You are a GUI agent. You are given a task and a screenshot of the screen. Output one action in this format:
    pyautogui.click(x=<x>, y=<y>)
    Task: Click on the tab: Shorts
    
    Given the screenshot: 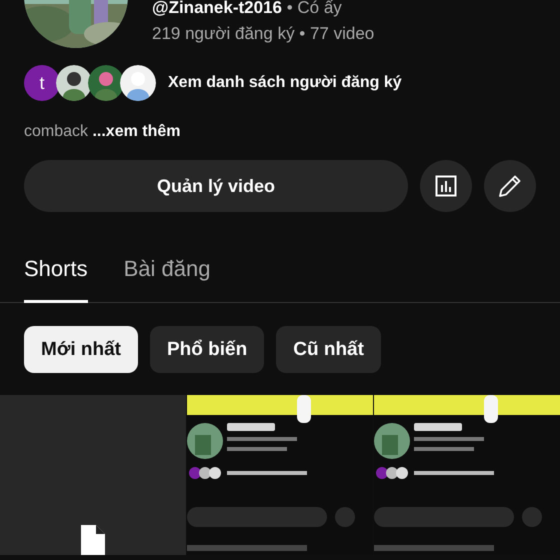 What is the action you would take?
    pyautogui.click(x=56, y=275)
    